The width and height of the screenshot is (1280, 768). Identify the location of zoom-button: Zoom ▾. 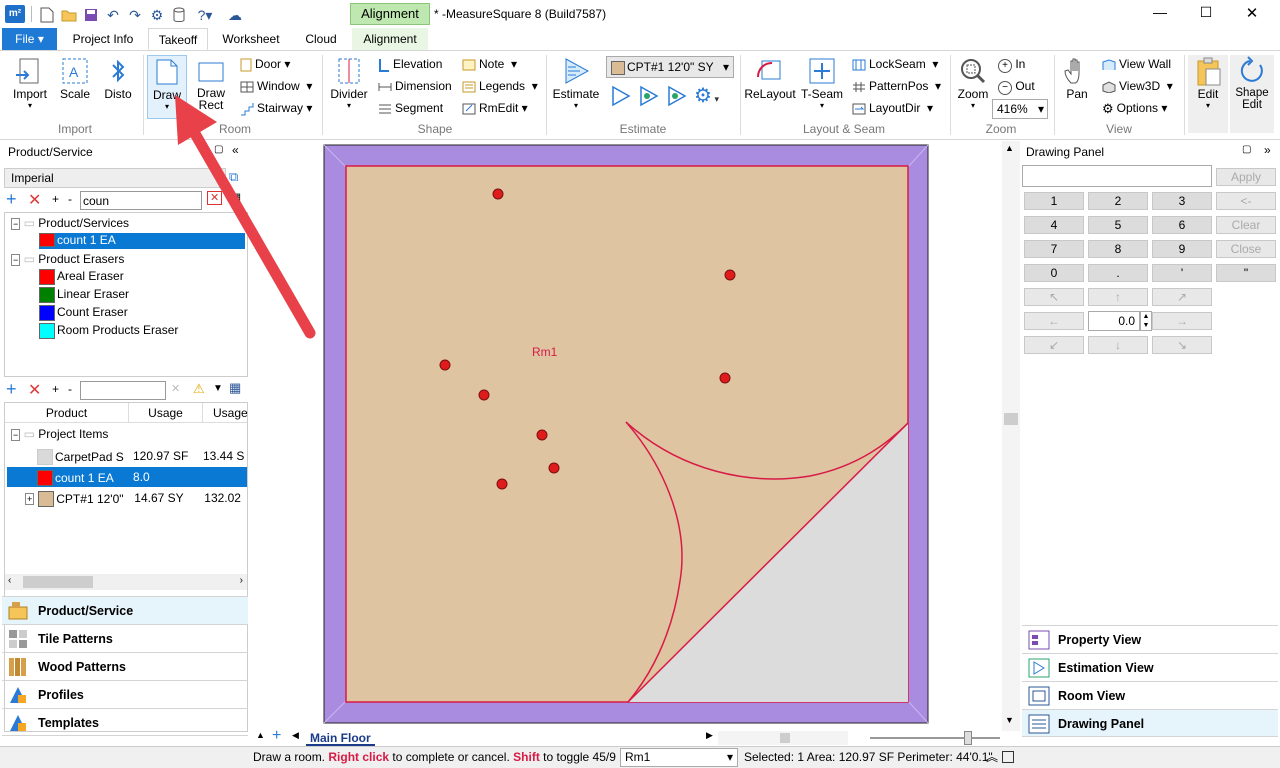
(973, 82).